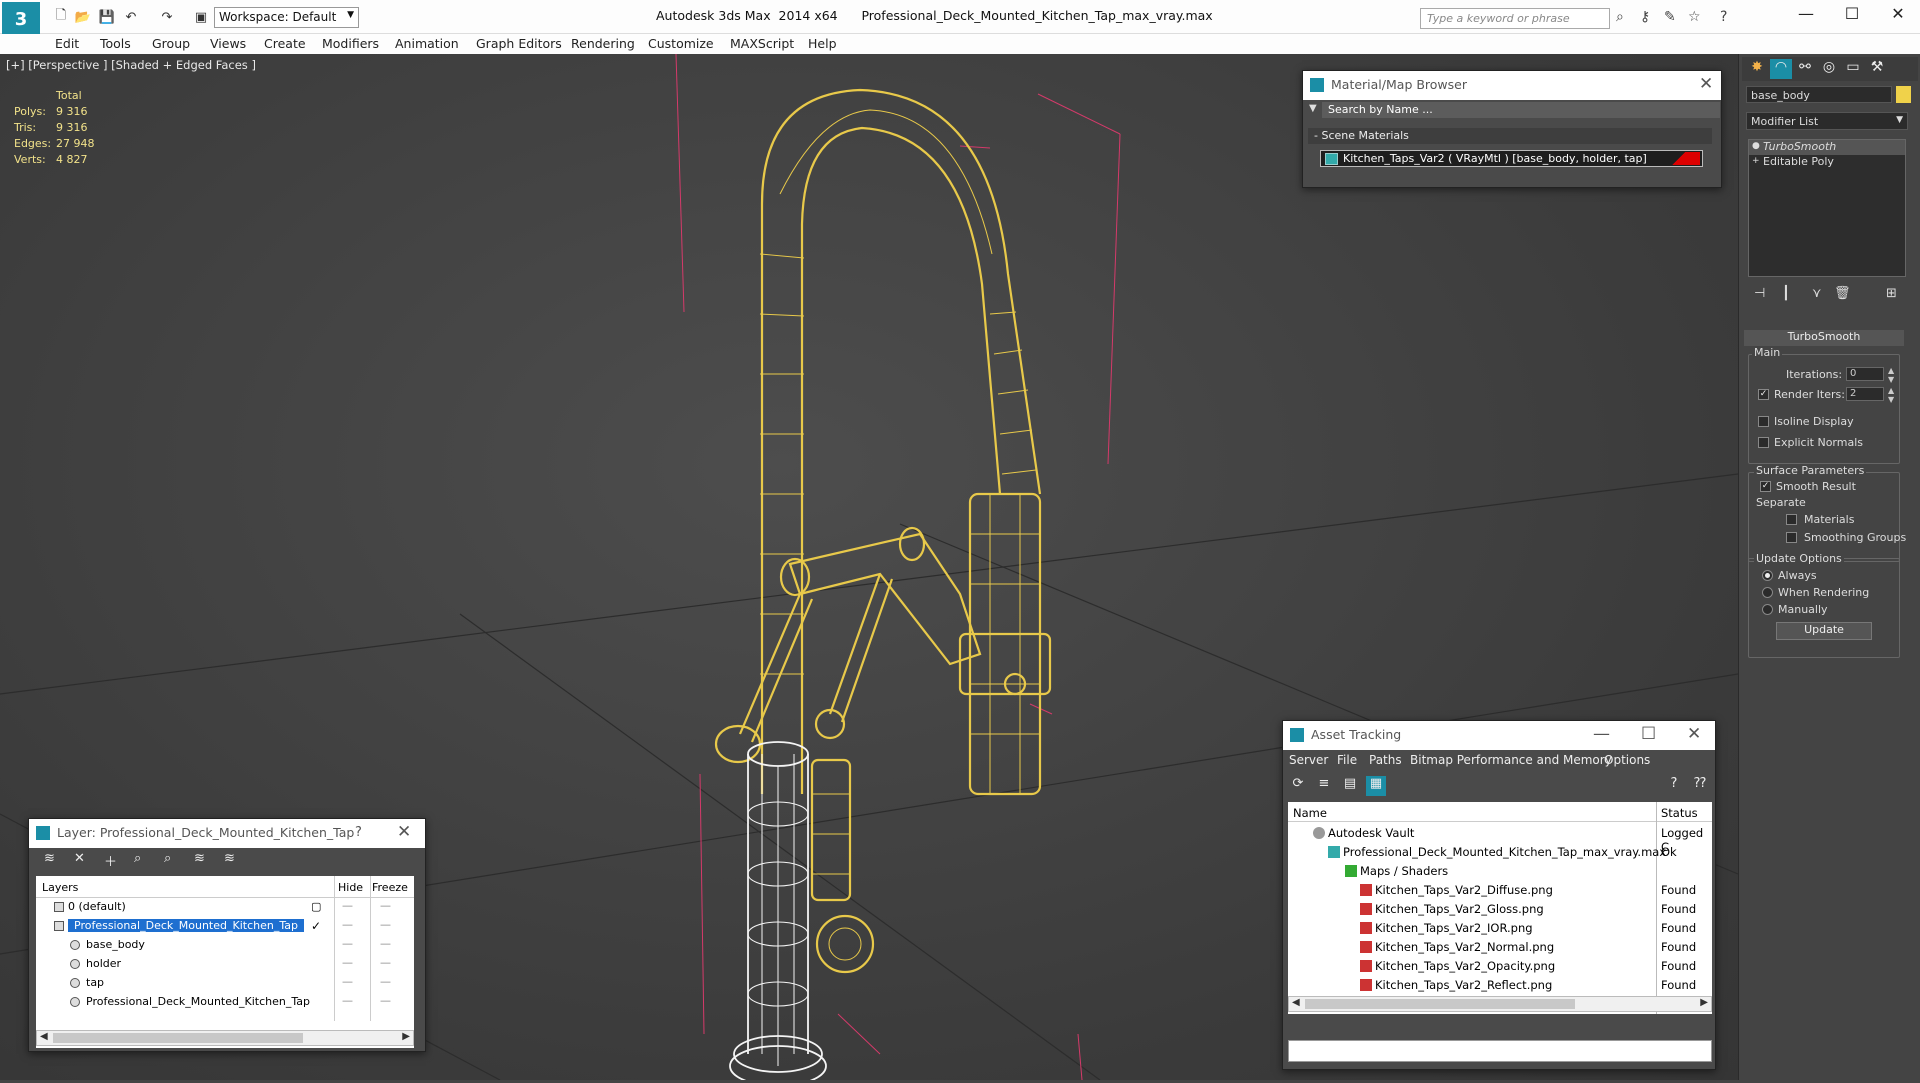  Describe the element at coordinates (1499, 735) in the screenshot. I see `asset-tracking-titlebar: Asset Tracking — ☐ ✕` at that location.